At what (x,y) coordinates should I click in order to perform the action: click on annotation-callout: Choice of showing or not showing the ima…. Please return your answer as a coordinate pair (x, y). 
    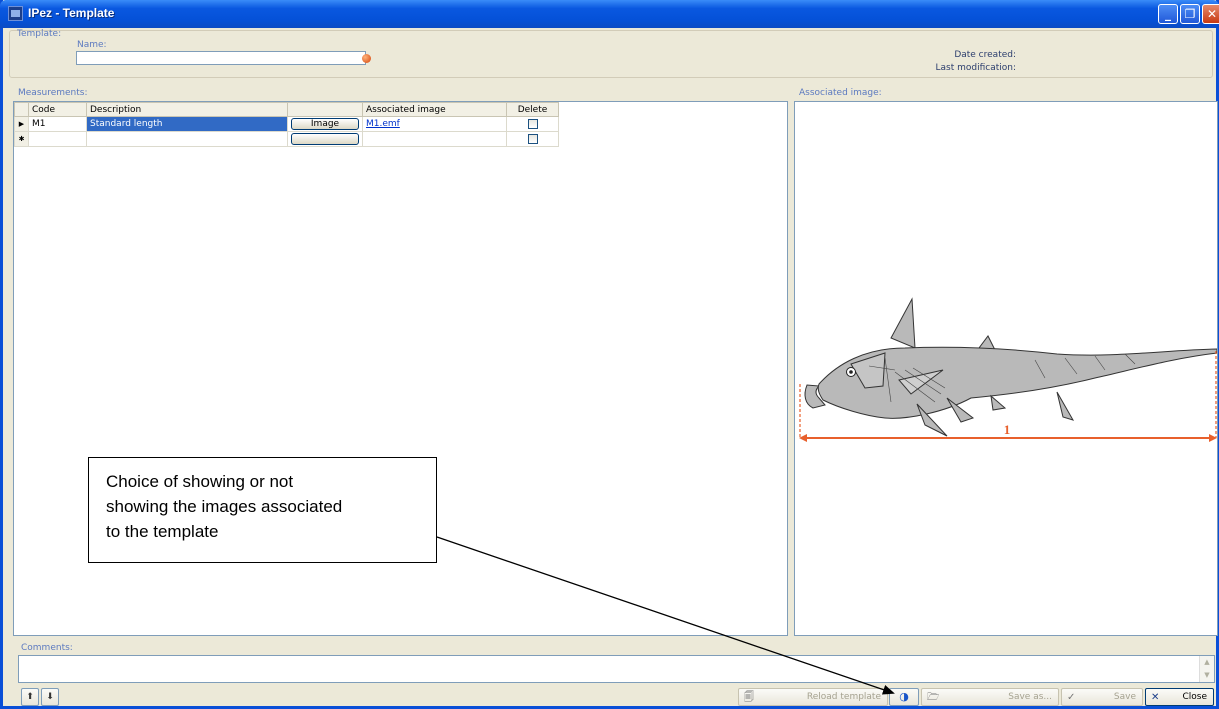
    Looking at the image, I should click on (262, 510).